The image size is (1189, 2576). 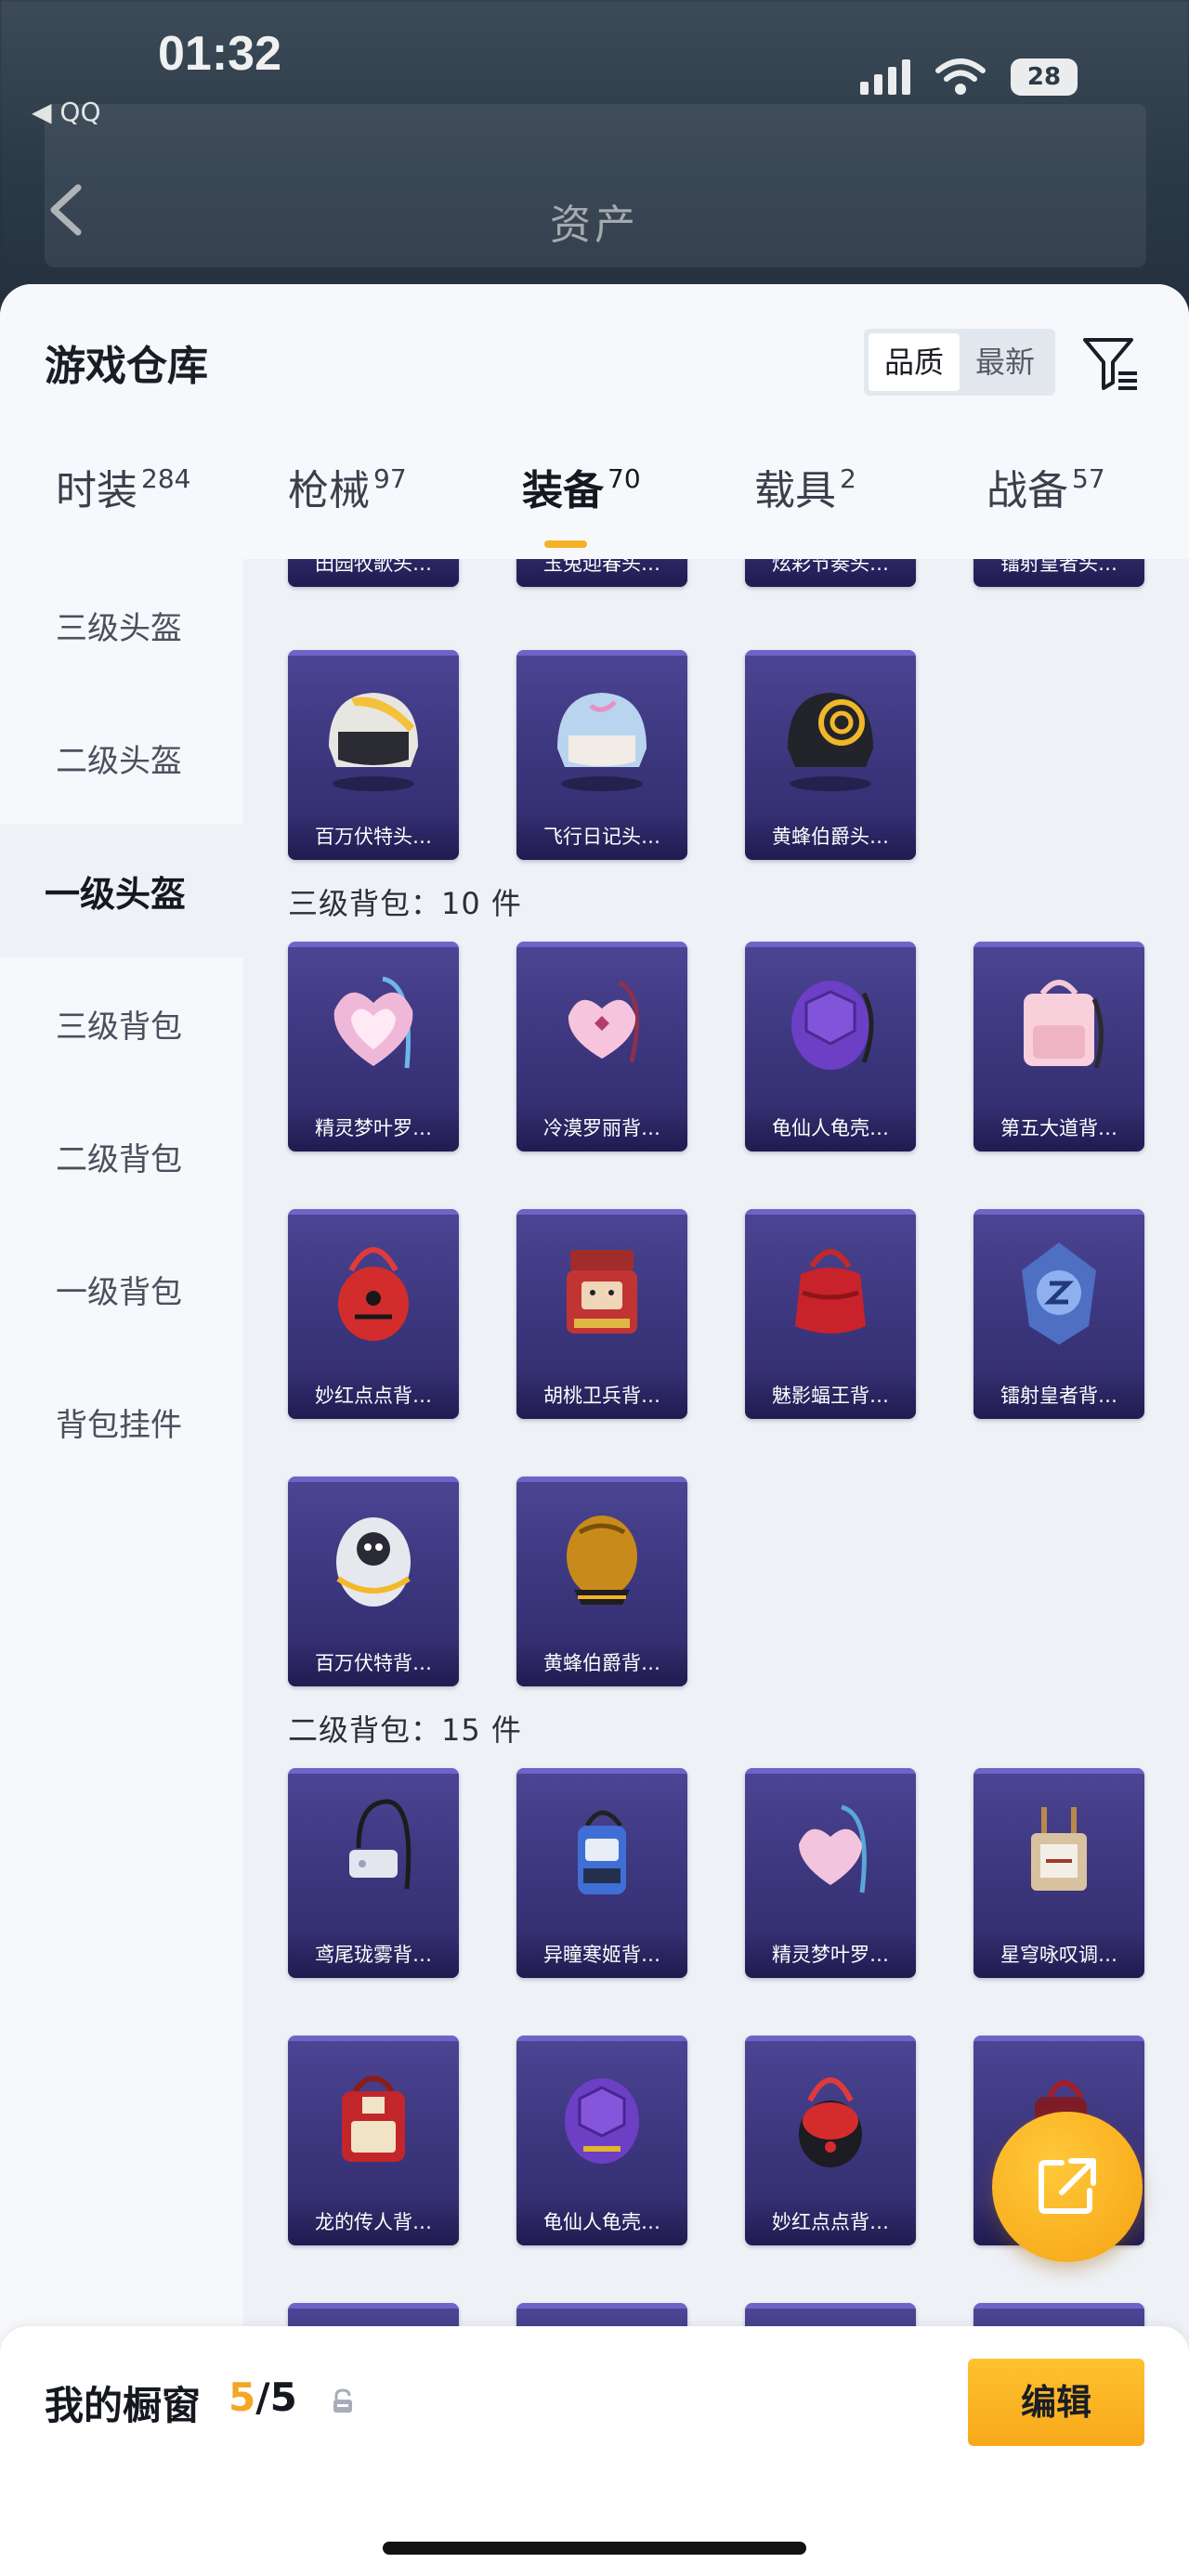 What do you see at coordinates (1111, 364) in the screenshot?
I see `filter-icon` at bounding box center [1111, 364].